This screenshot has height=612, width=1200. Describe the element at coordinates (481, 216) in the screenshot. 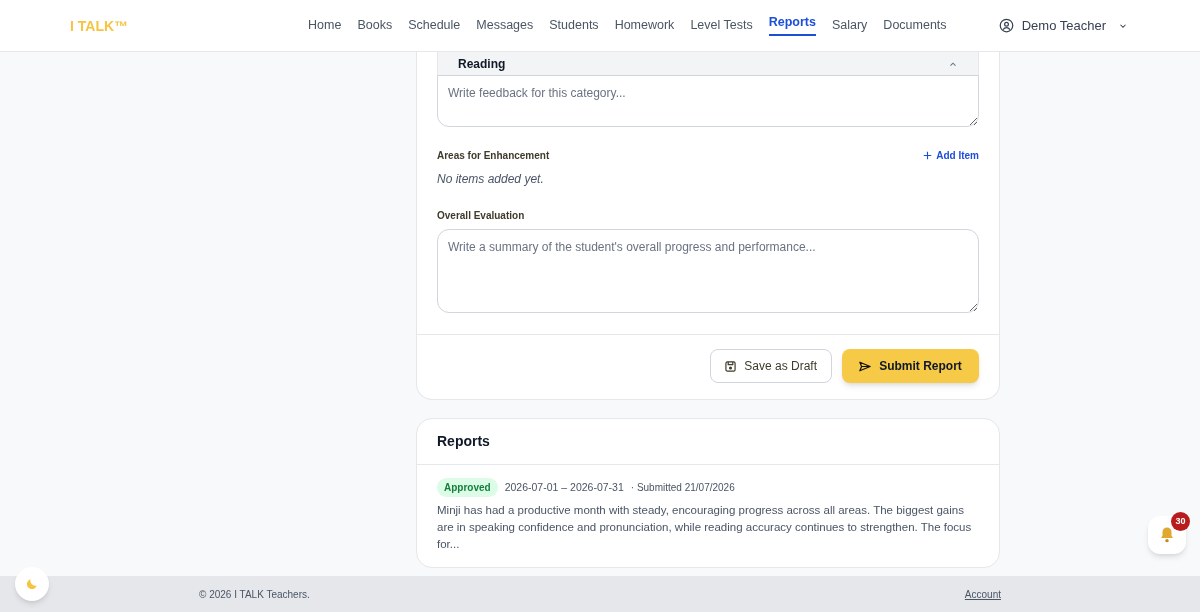

I see `section-label: Overall Evaluation` at that location.